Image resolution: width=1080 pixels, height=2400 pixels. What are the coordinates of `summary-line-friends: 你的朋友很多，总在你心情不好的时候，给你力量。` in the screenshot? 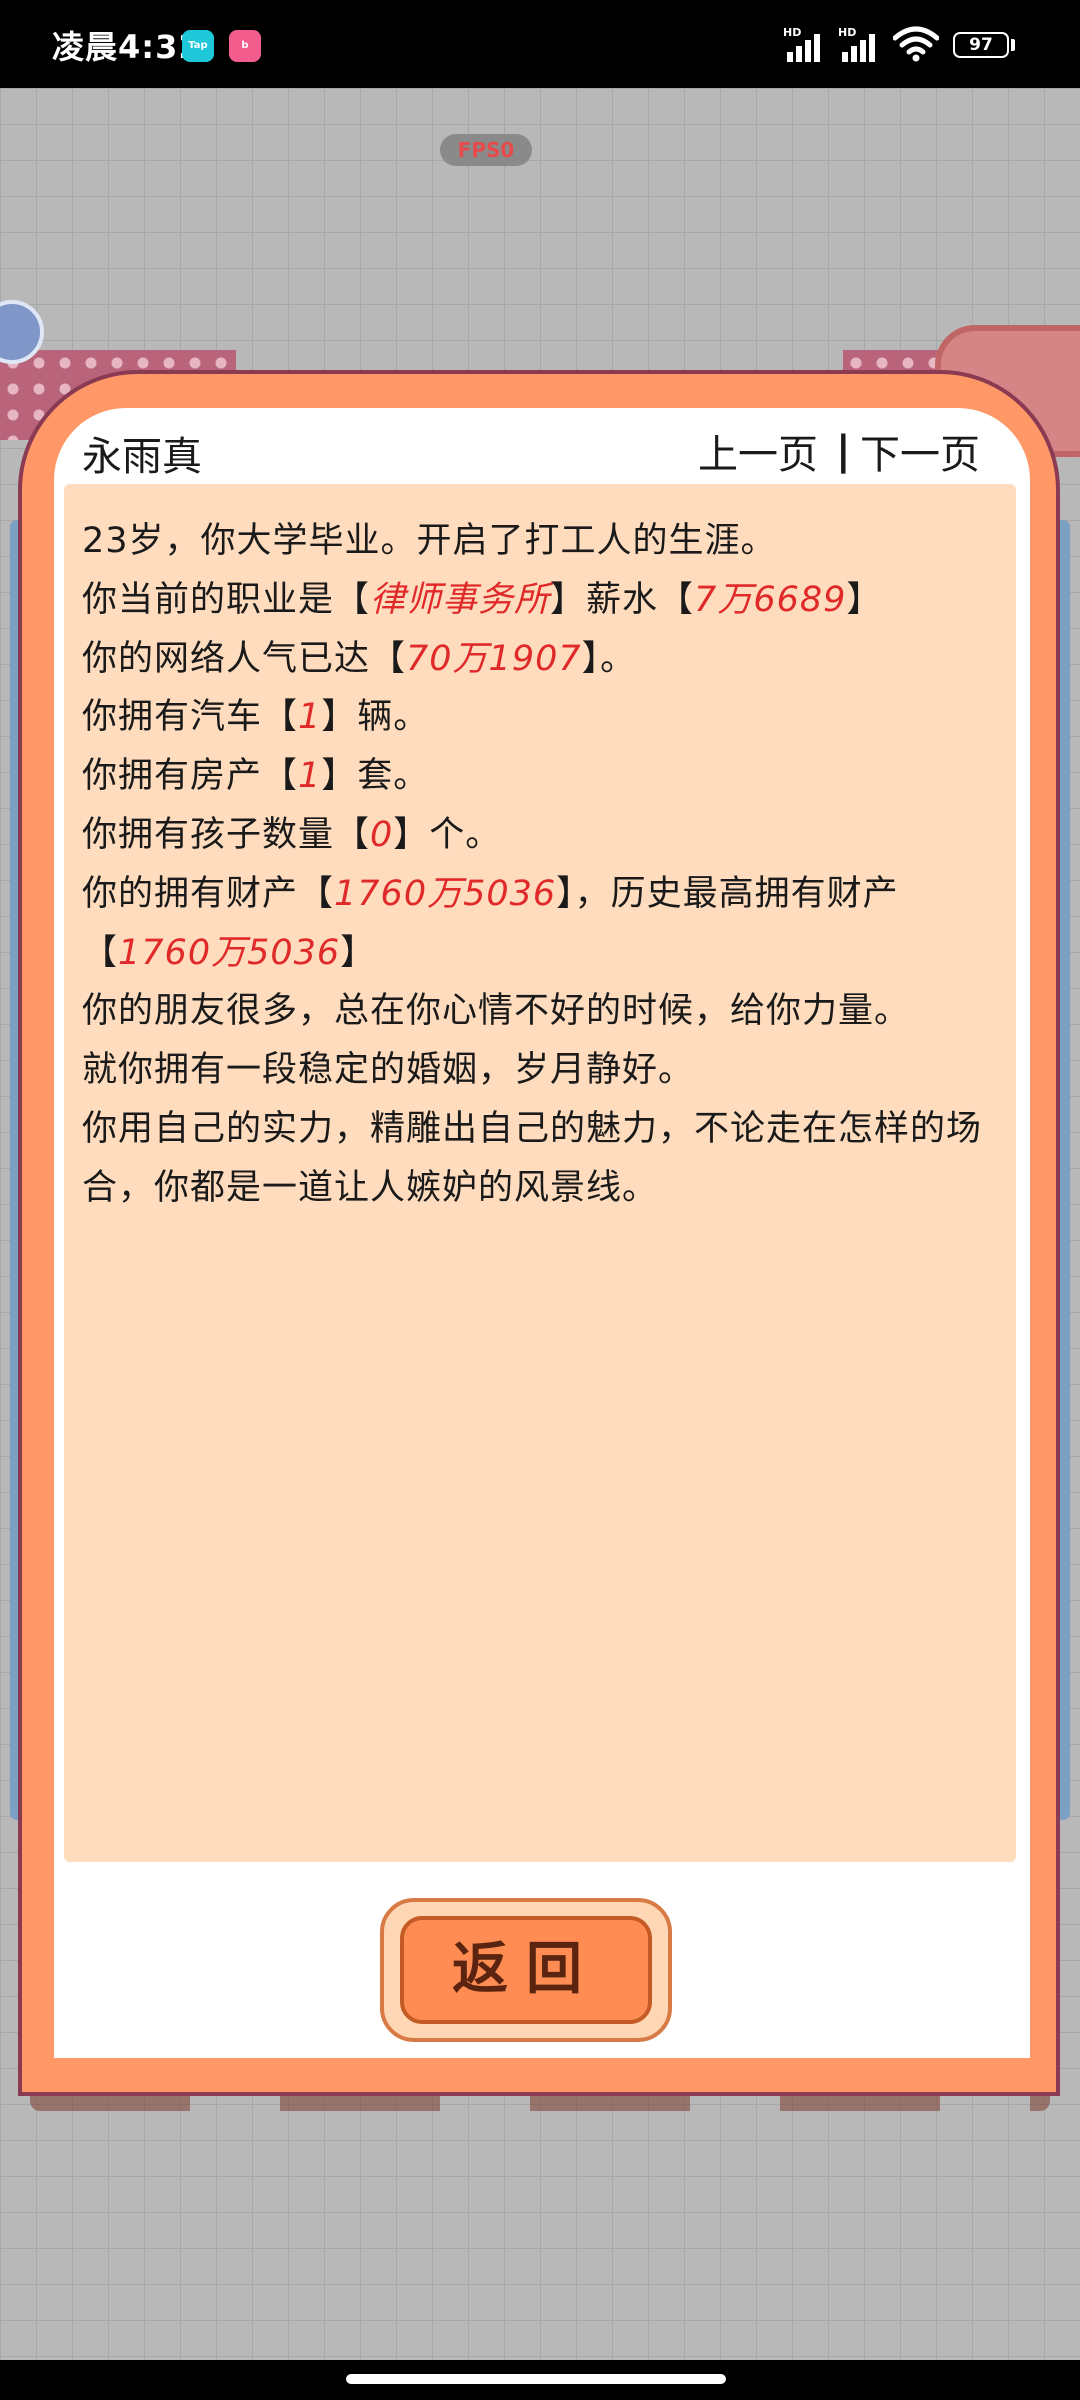 It's located at (496, 1011).